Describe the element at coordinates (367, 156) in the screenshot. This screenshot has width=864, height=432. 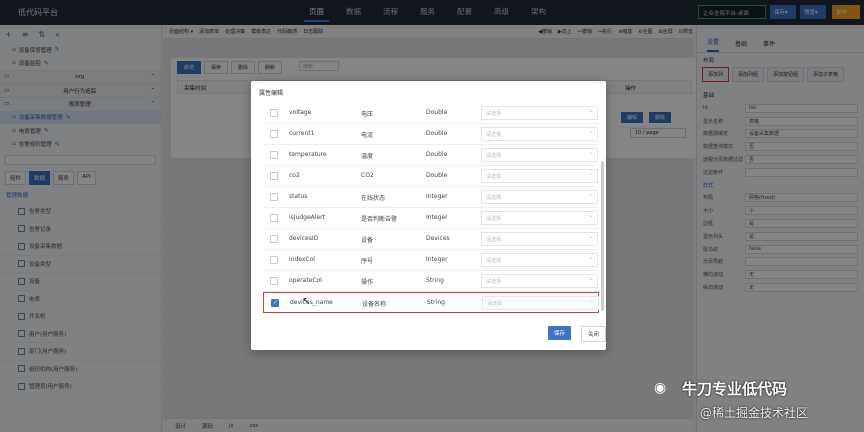
I see `field-label: 温度` at that location.